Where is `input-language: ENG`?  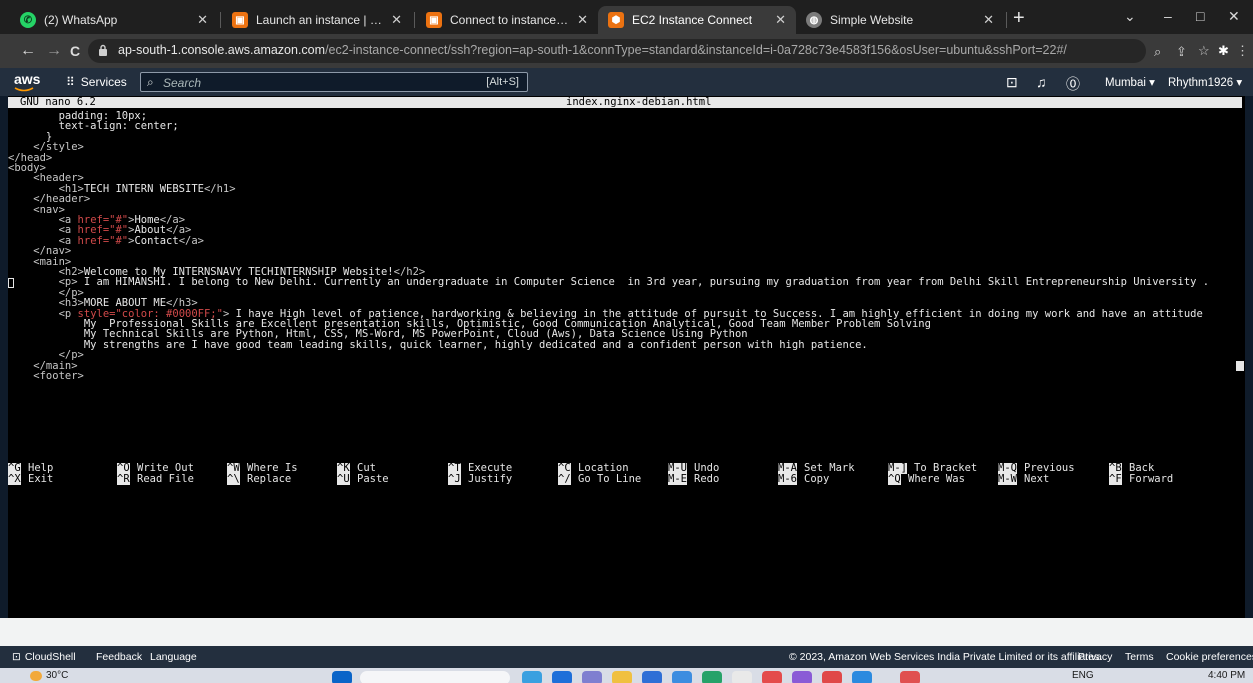
input-language: ENG is located at coordinates (1083, 675).